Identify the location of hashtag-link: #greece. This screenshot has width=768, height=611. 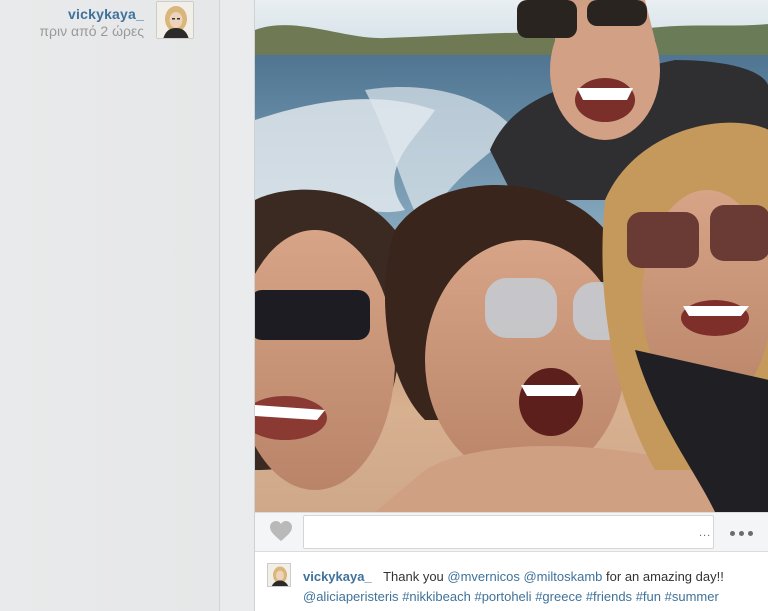
(558, 596).